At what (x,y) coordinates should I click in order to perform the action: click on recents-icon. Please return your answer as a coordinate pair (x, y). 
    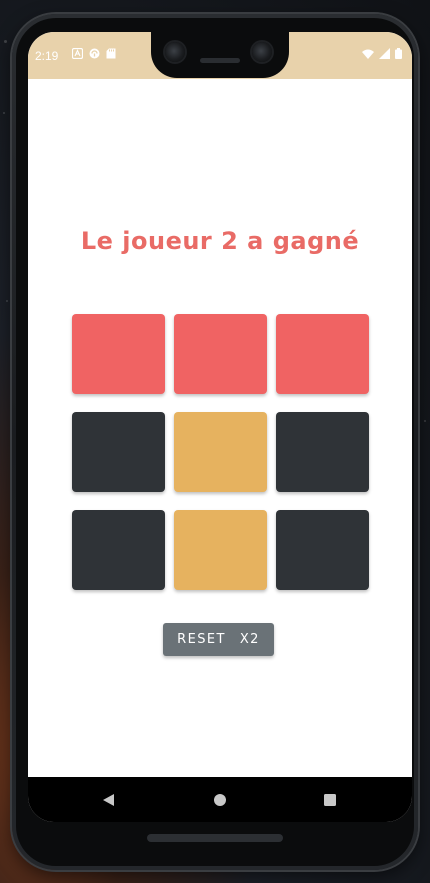
    Looking at the image, I should click on (330, 800).